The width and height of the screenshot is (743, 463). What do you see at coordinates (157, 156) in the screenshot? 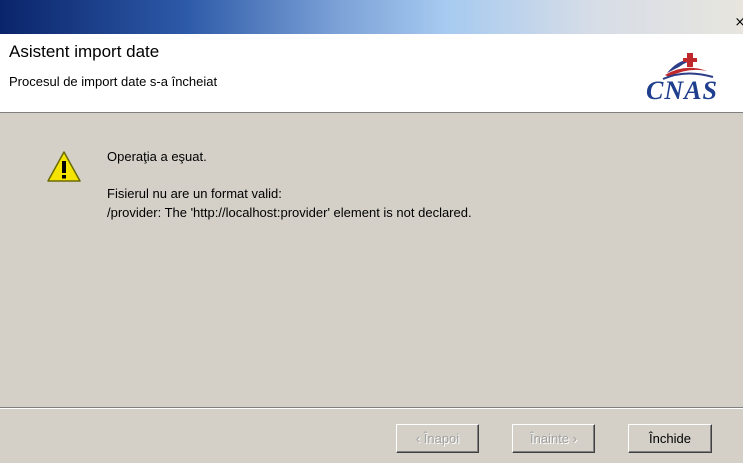
I see `error-heading: Operaţia a eşuat.` at bounding box center [157, 156].